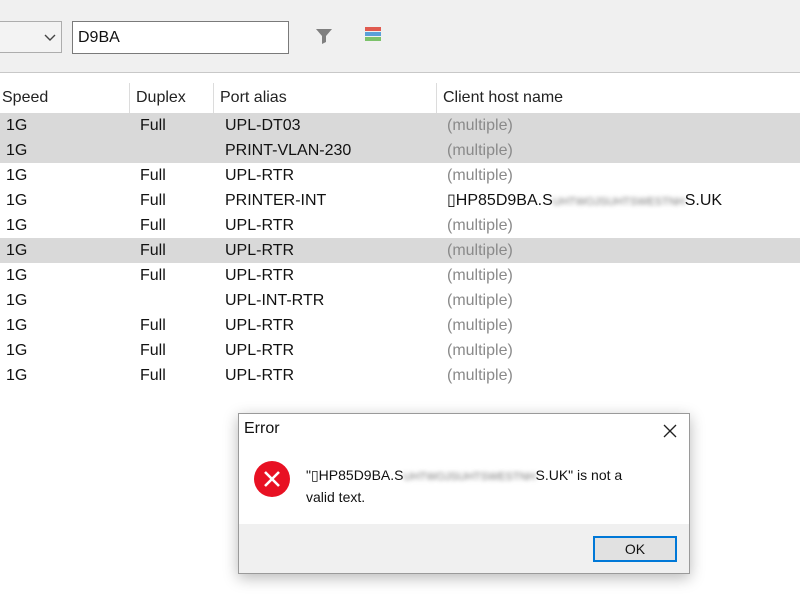 This screenshot has height=600, width=800. I want to click on table-header: Speed Duplex Port alias Client host name, so click(400, 98).